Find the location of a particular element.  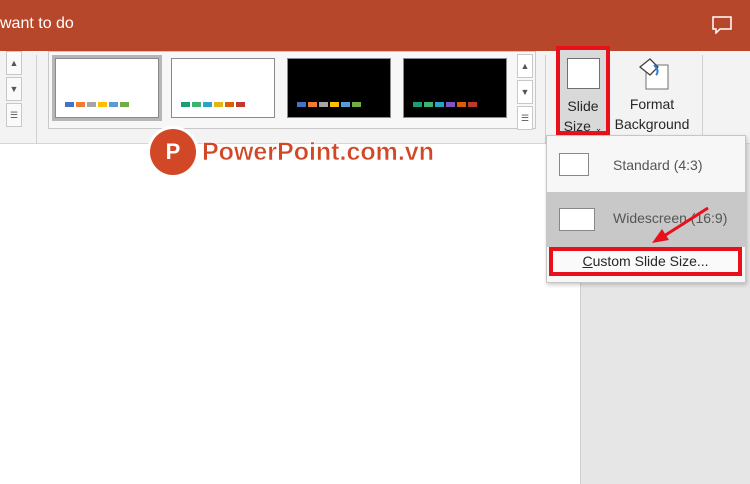

variants-scroll-strip: ▲ ▼ ☰ is located at coordinates (14, 89).